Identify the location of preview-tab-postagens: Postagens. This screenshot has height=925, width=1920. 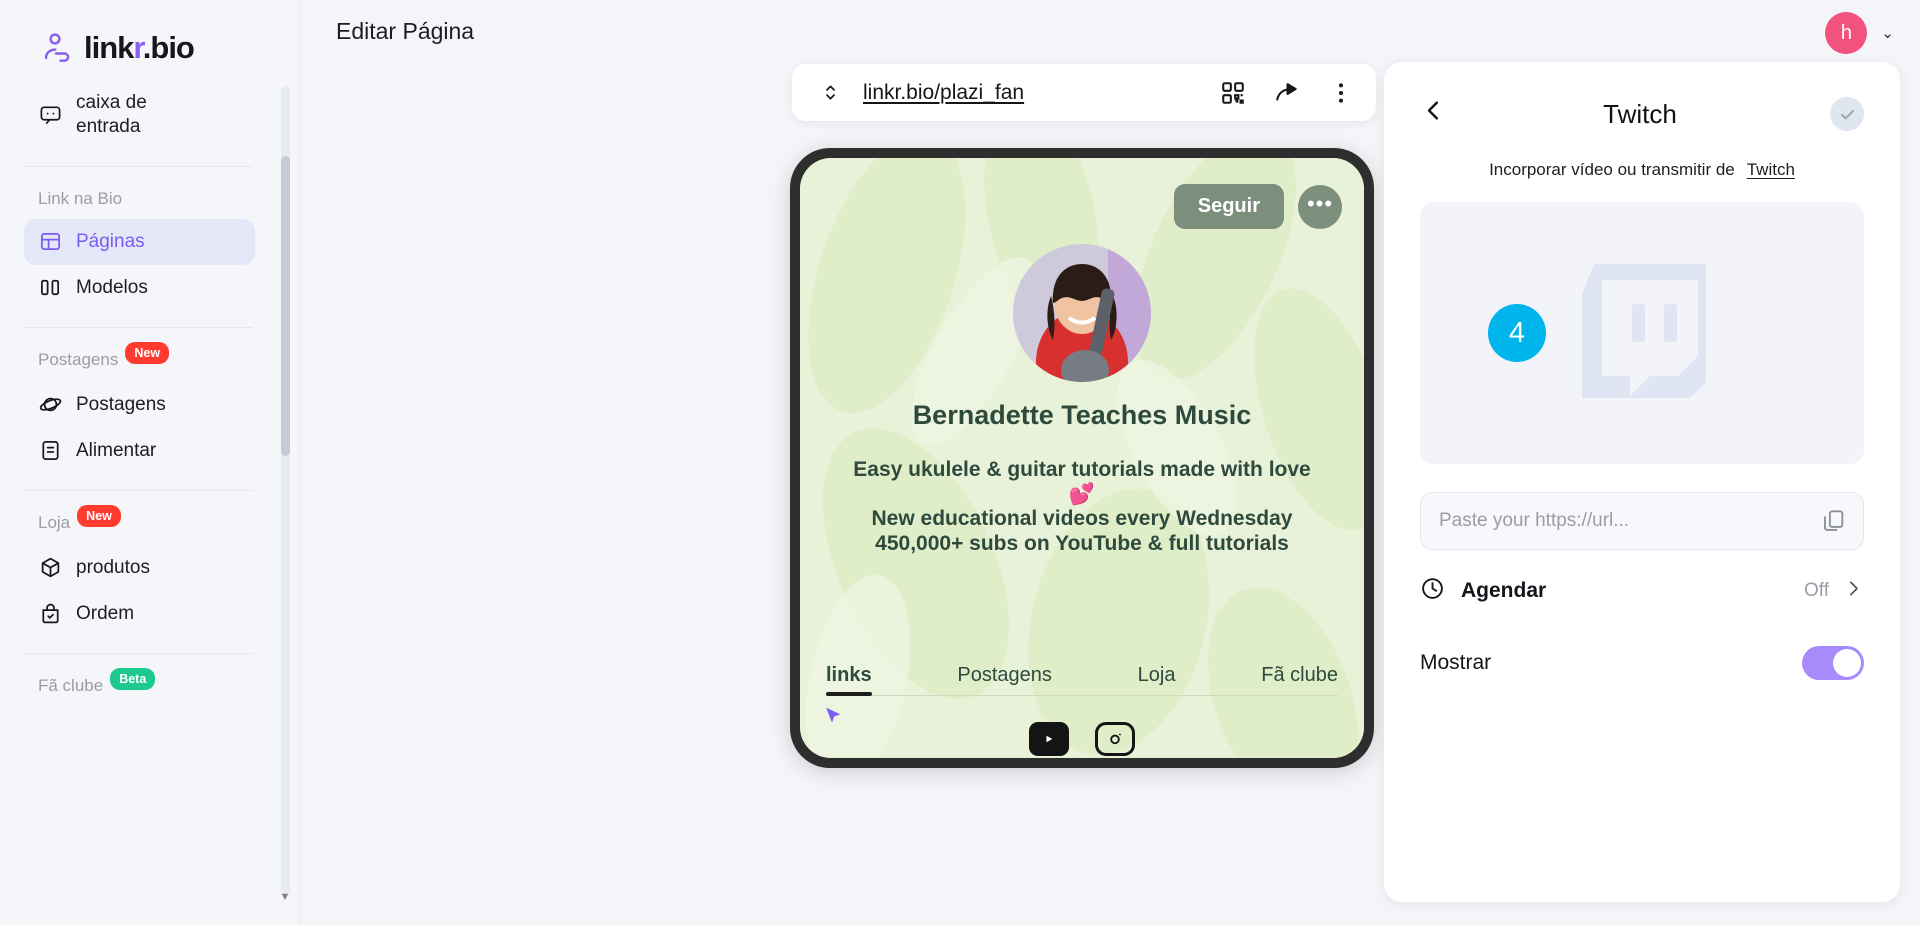
(1004, 679).